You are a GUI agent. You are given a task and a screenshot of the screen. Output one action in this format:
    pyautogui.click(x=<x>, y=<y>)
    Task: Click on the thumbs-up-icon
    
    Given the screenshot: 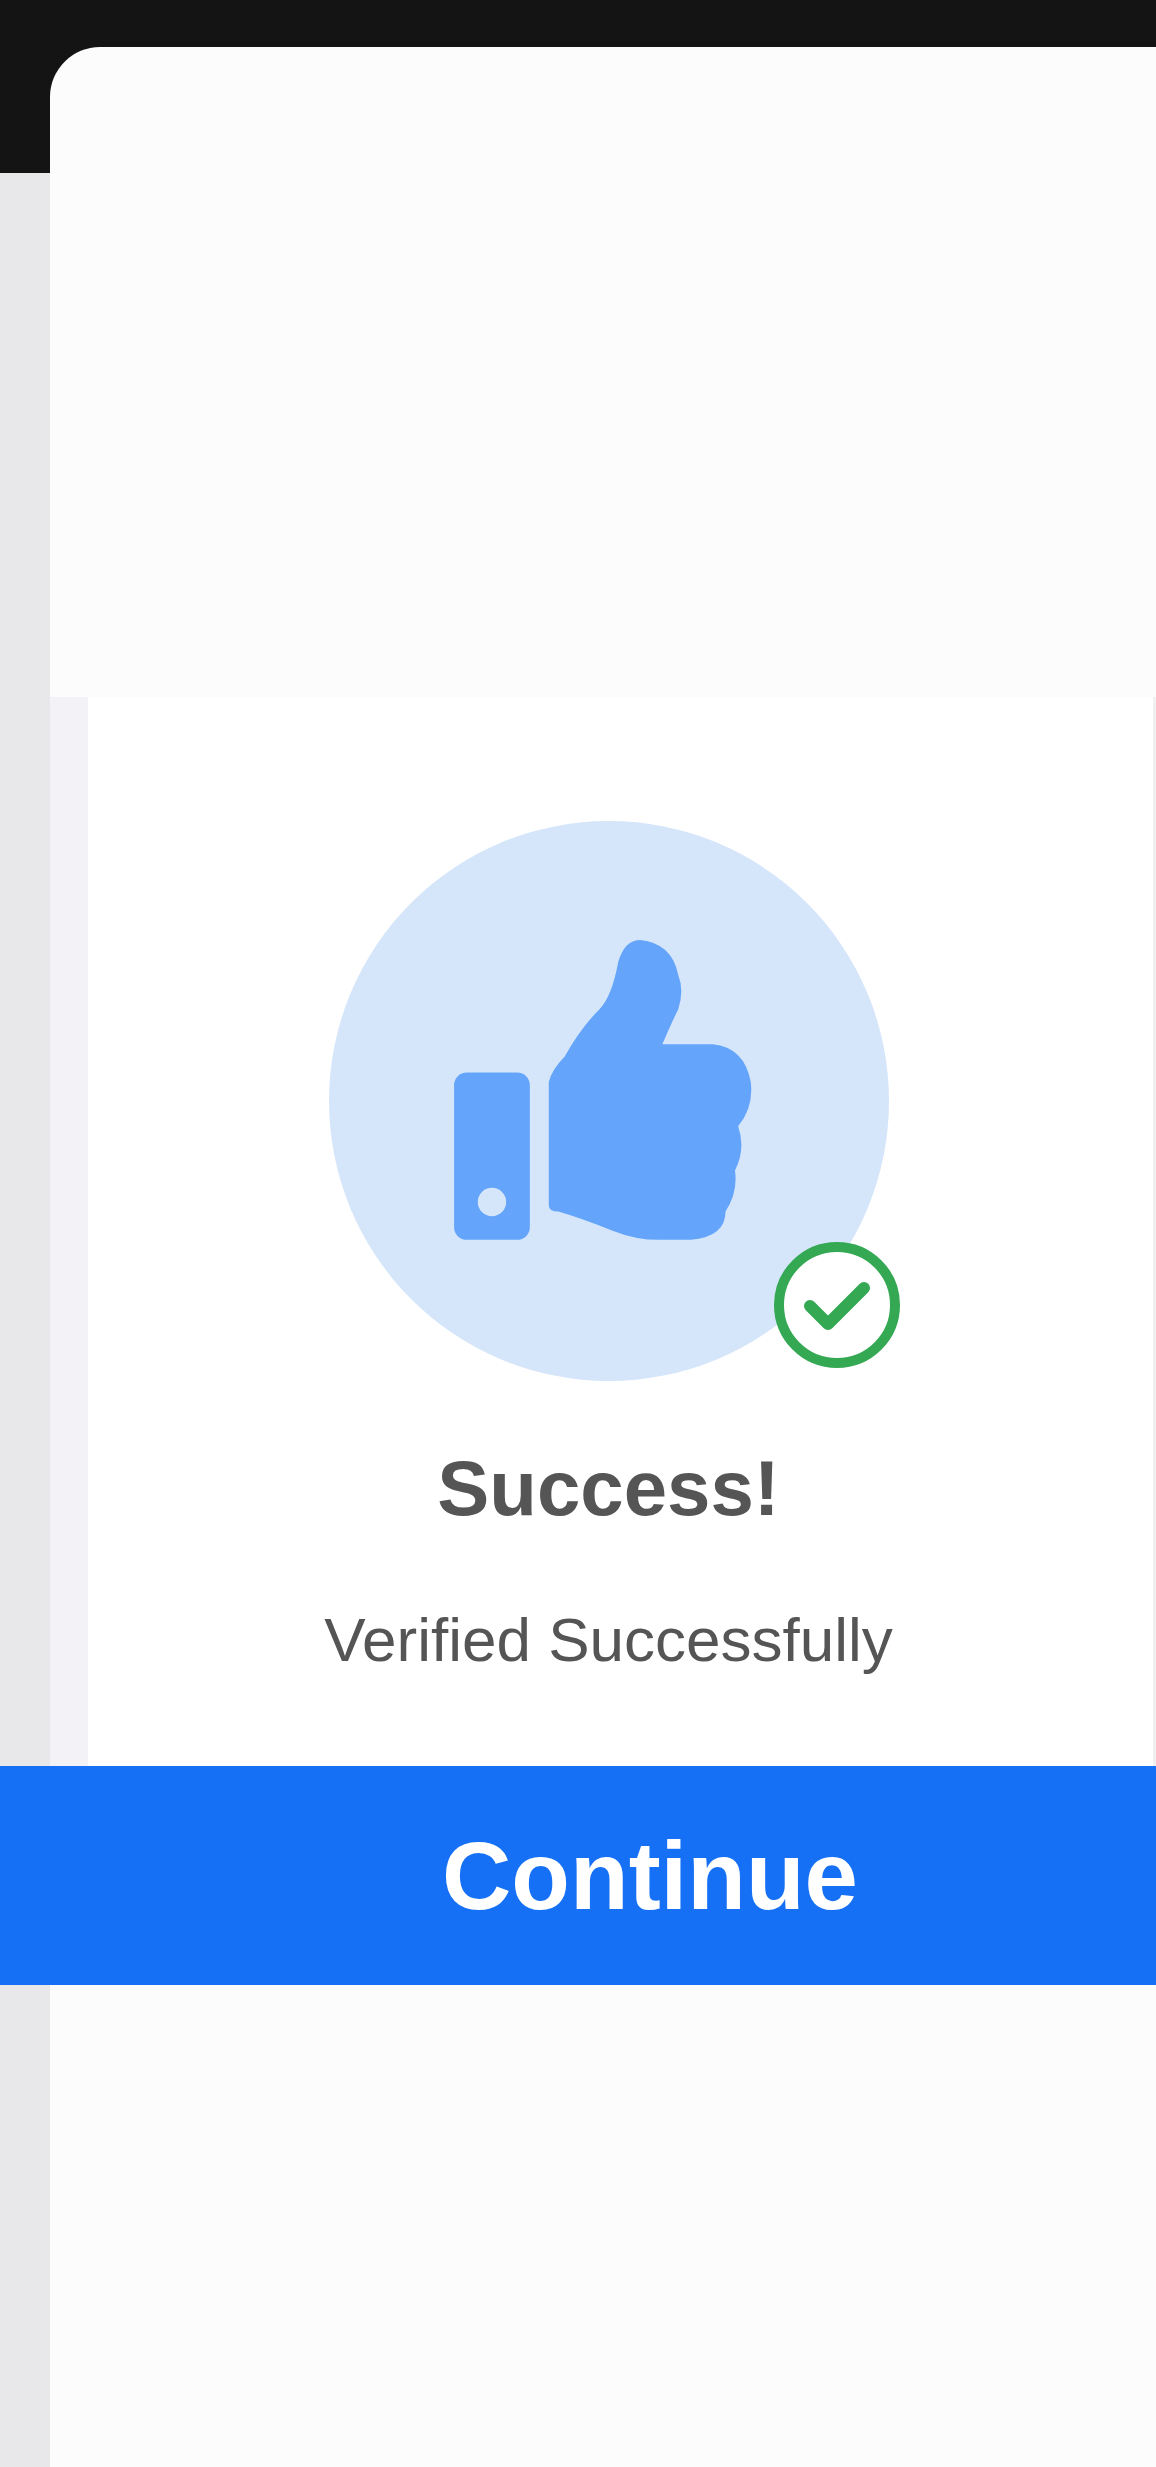 What is the action you would take?
    pyautogui.click(x=603, y=1091)
    